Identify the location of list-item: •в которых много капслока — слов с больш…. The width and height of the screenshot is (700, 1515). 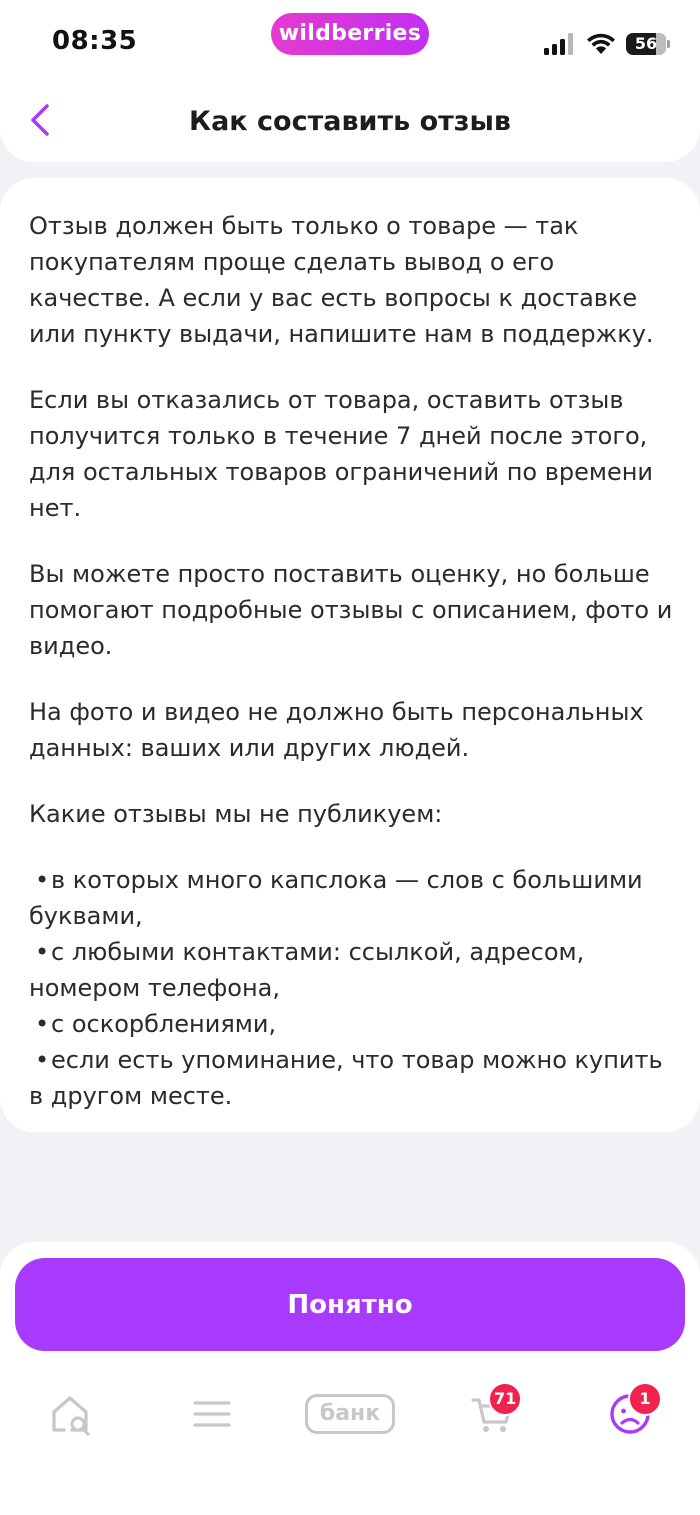
(354, 898).